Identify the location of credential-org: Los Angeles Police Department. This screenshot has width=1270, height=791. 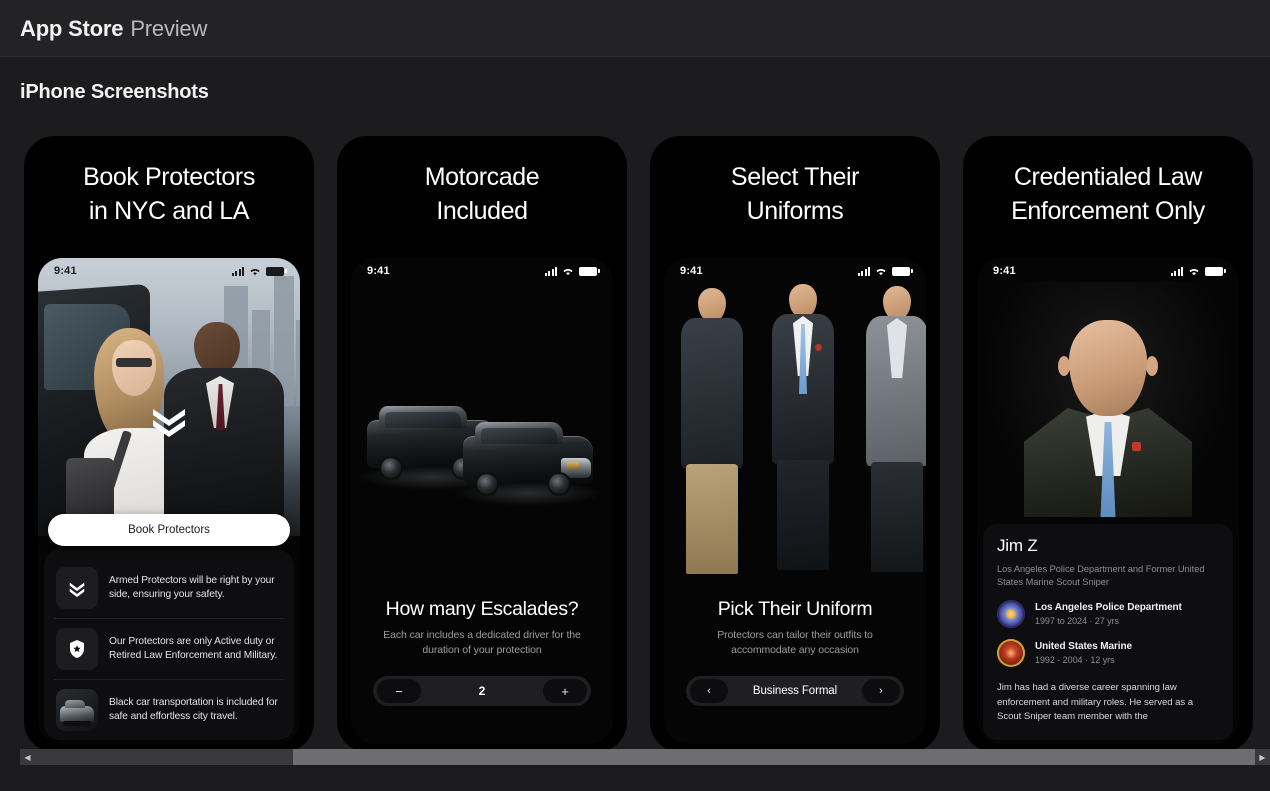
(1108, 607).